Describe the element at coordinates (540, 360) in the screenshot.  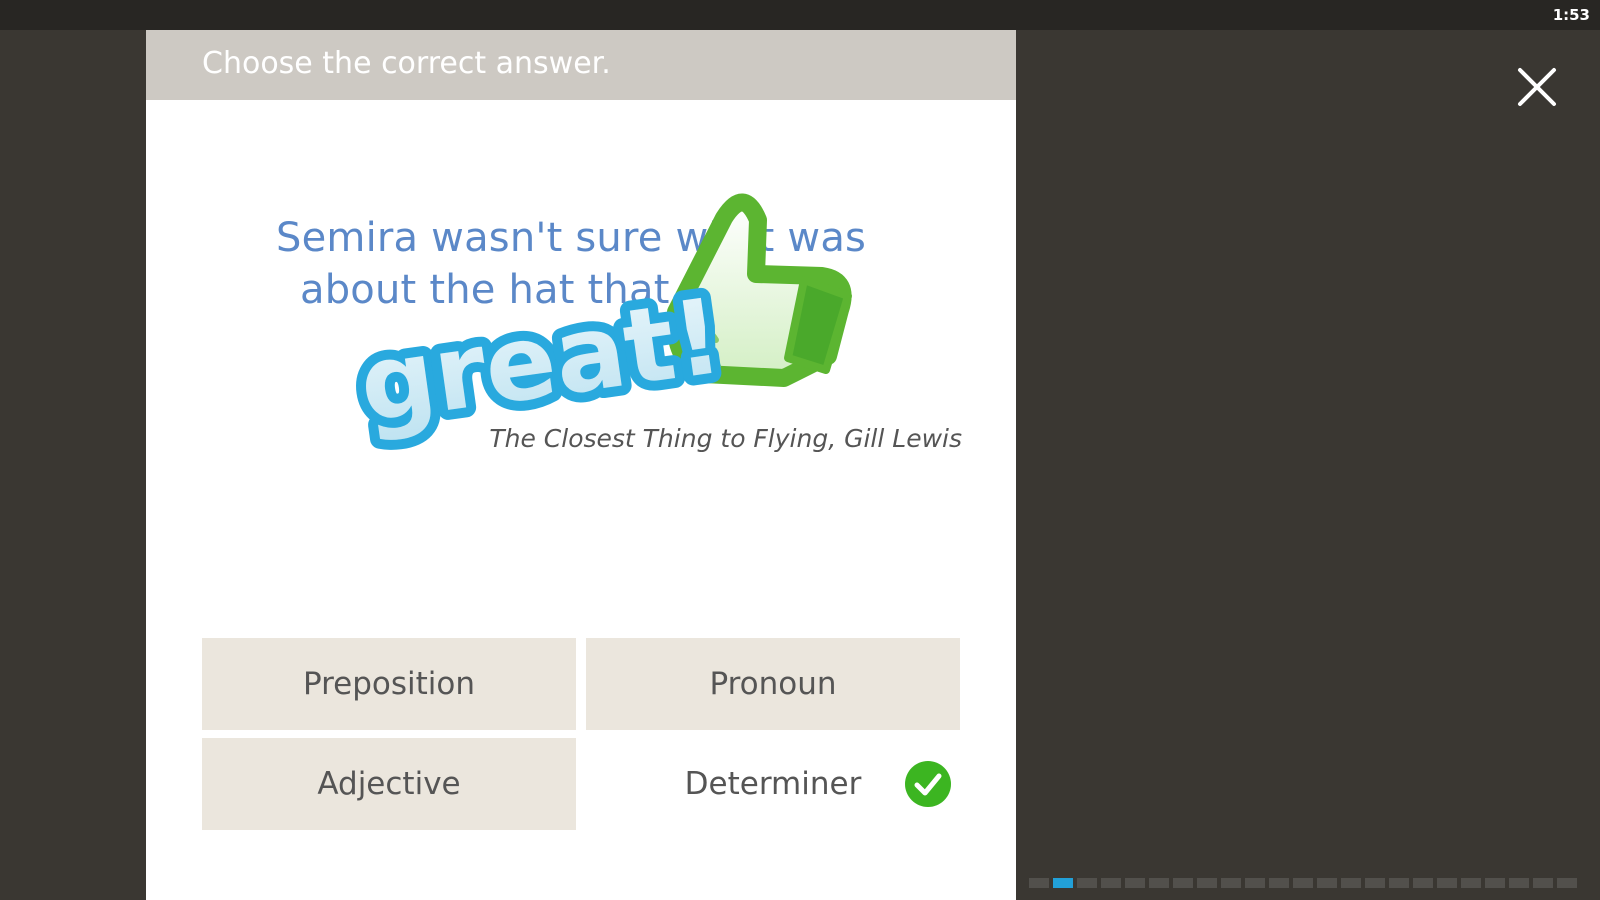
I see `great-text: great!` at that location.